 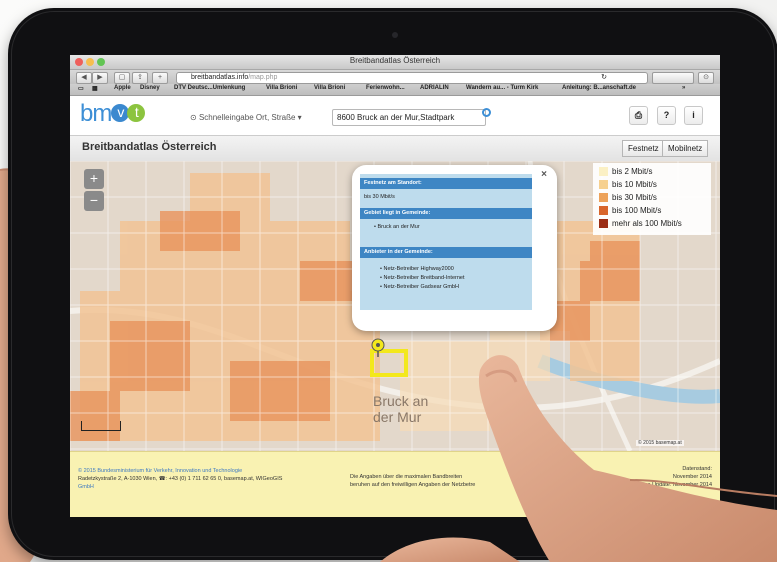 I want to click on logo-t: t, so click(x=136, y=112).